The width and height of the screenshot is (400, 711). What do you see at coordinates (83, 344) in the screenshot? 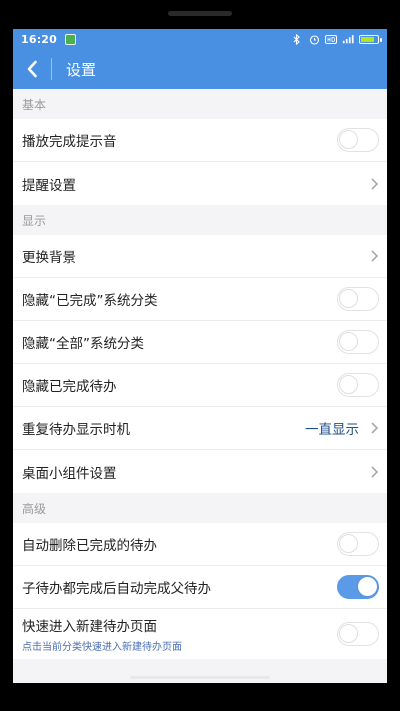
I see `setting-label: 隐藏“全部”系统分类` at bounding box center [83, 344].